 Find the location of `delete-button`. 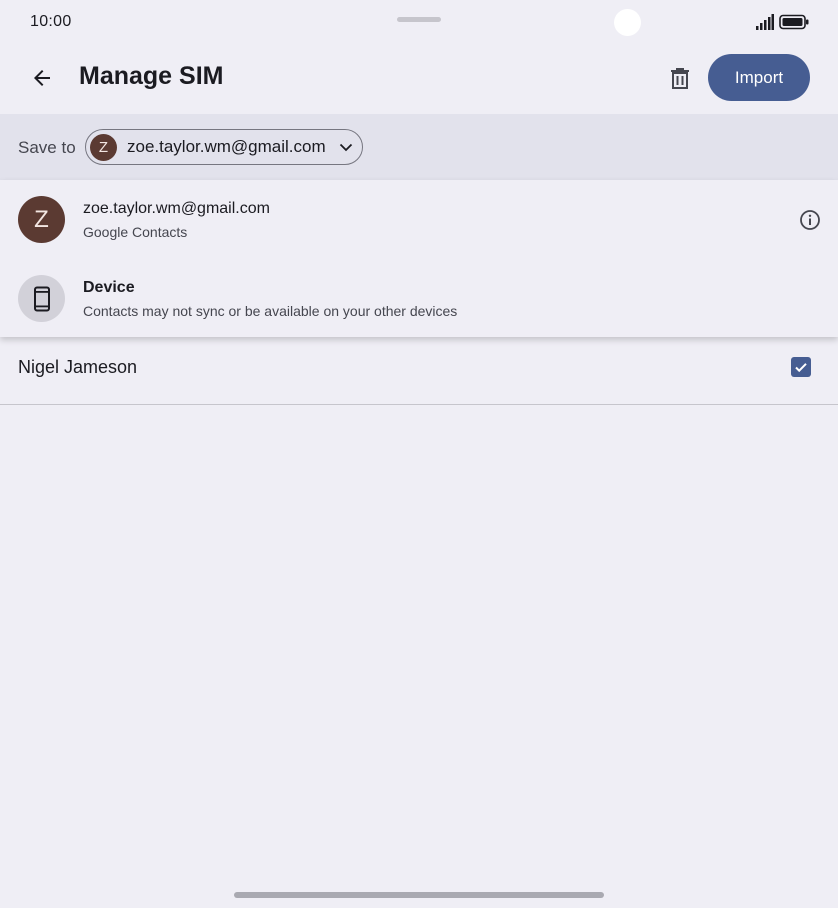

delete-button is located at coordinates (680, 78).